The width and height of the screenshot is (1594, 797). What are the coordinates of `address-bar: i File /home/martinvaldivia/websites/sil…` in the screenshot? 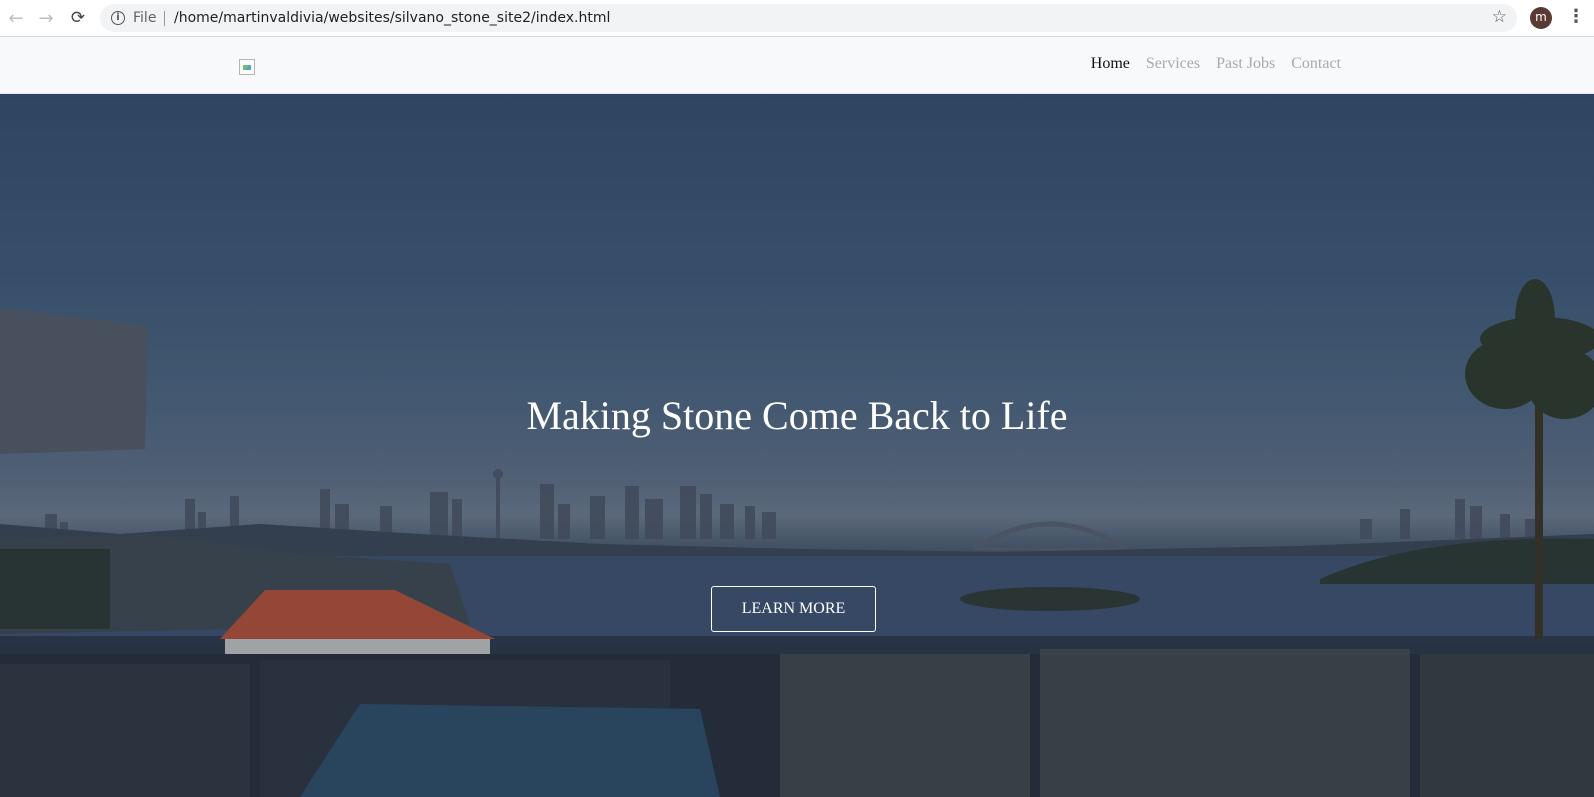 It's located at (808, 18).